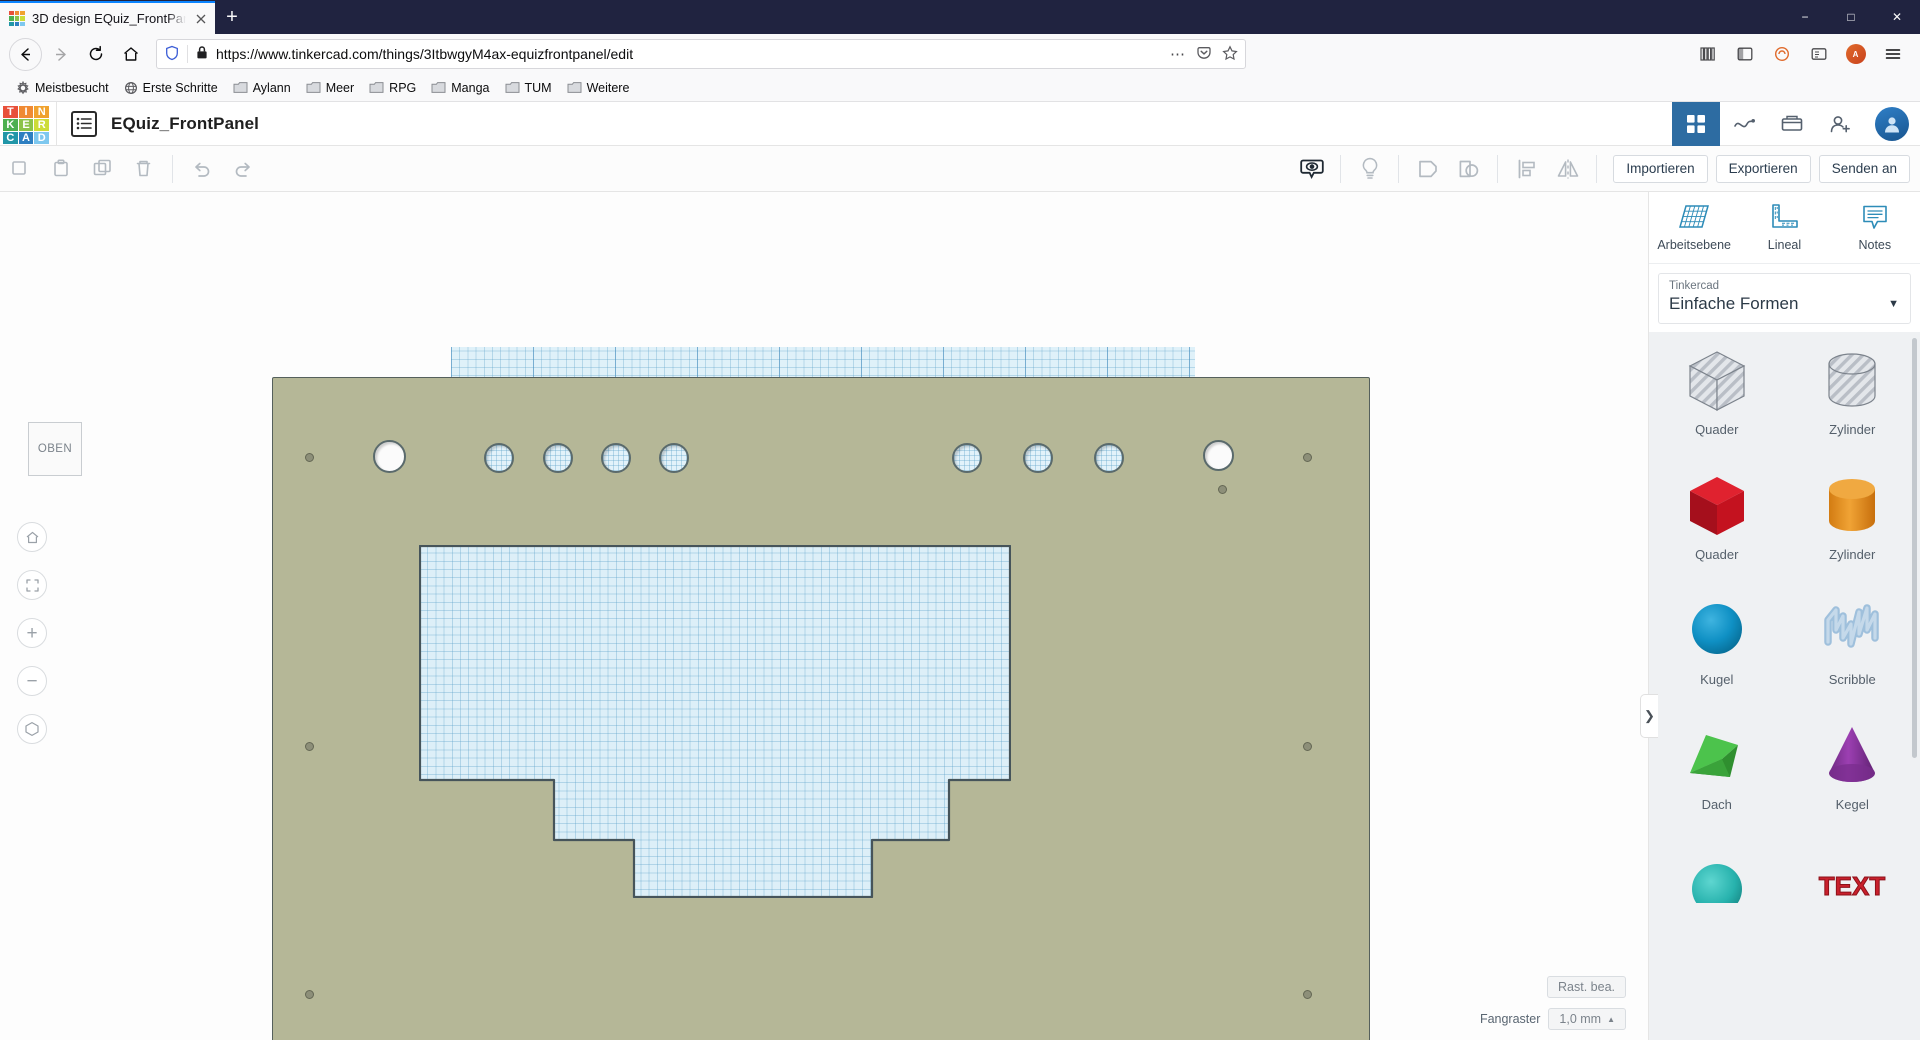 This screenshot has width=1920, height=1040. What do you see at coordinates (102, 169) in the screenshot?
I see `duplicate-icon` at bounding box center [102, 169].